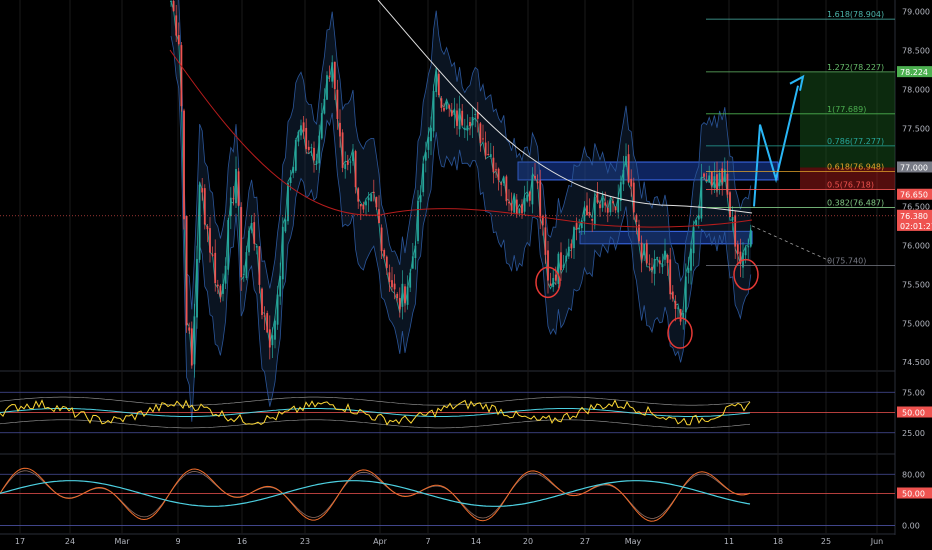 The height and width of the screenshot is (550, 932). I want to click on stoch-d, so click(375, 494).